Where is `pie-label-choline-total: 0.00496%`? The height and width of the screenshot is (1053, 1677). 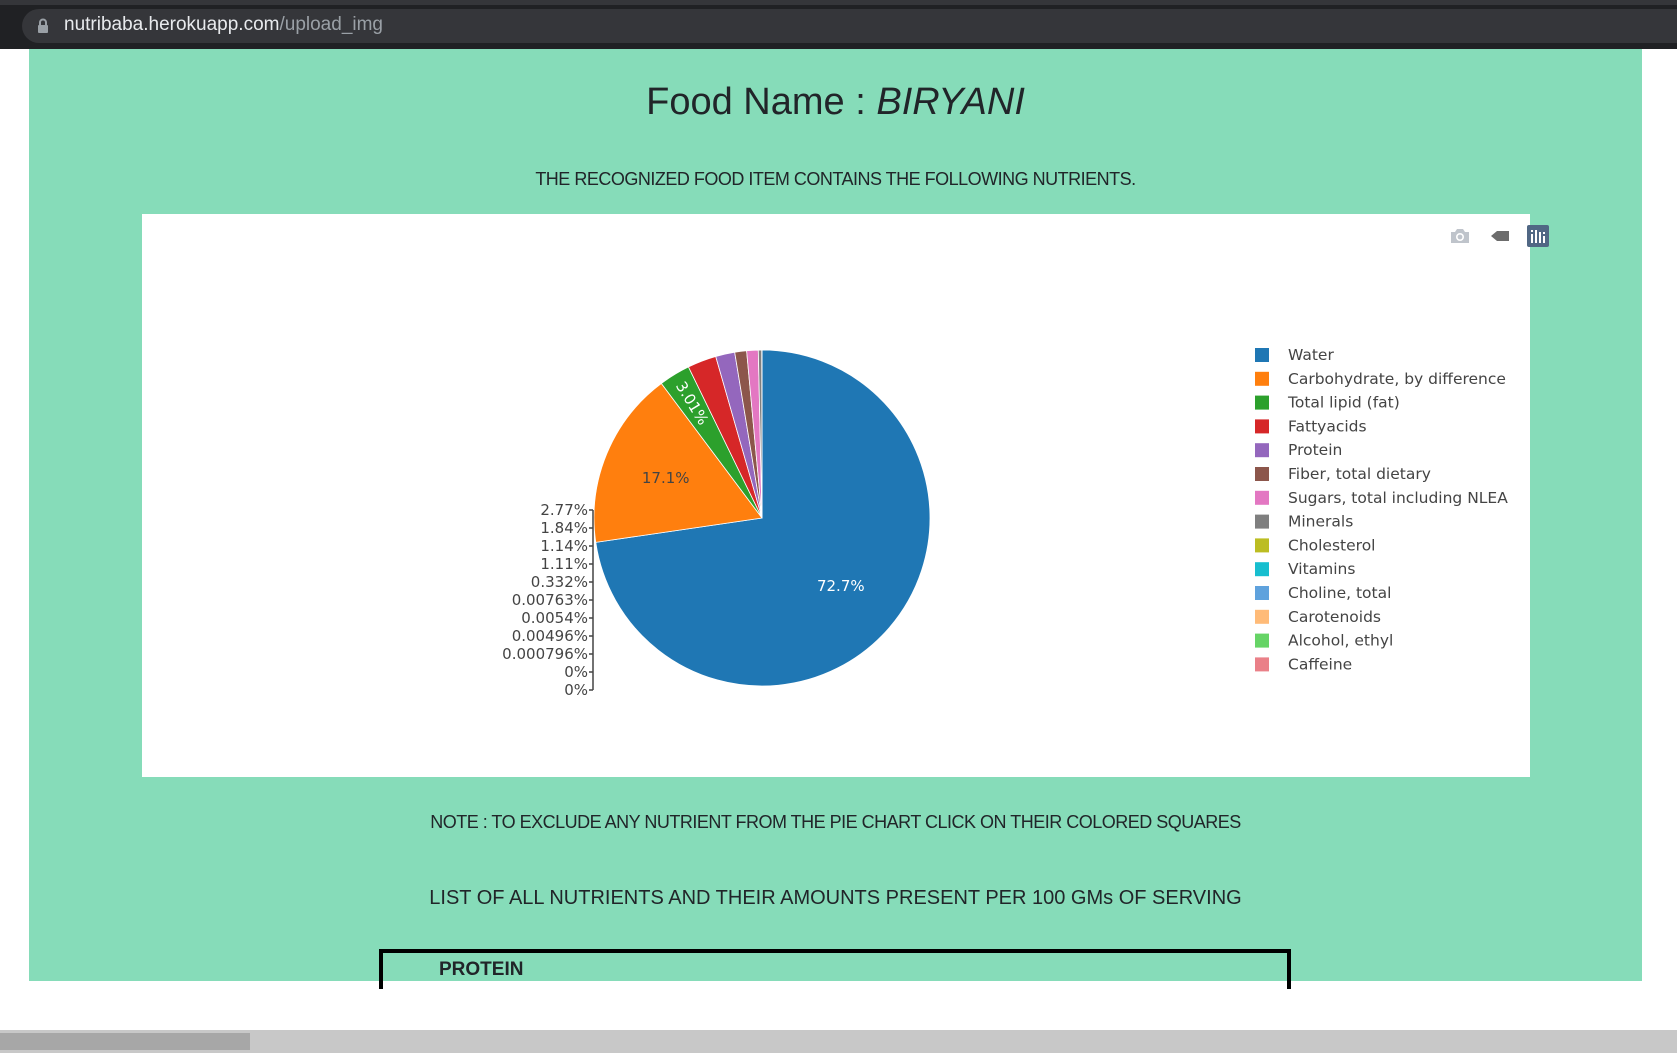
pie-label-choline-total: 0.00496% is located at coordinates (550, 636).